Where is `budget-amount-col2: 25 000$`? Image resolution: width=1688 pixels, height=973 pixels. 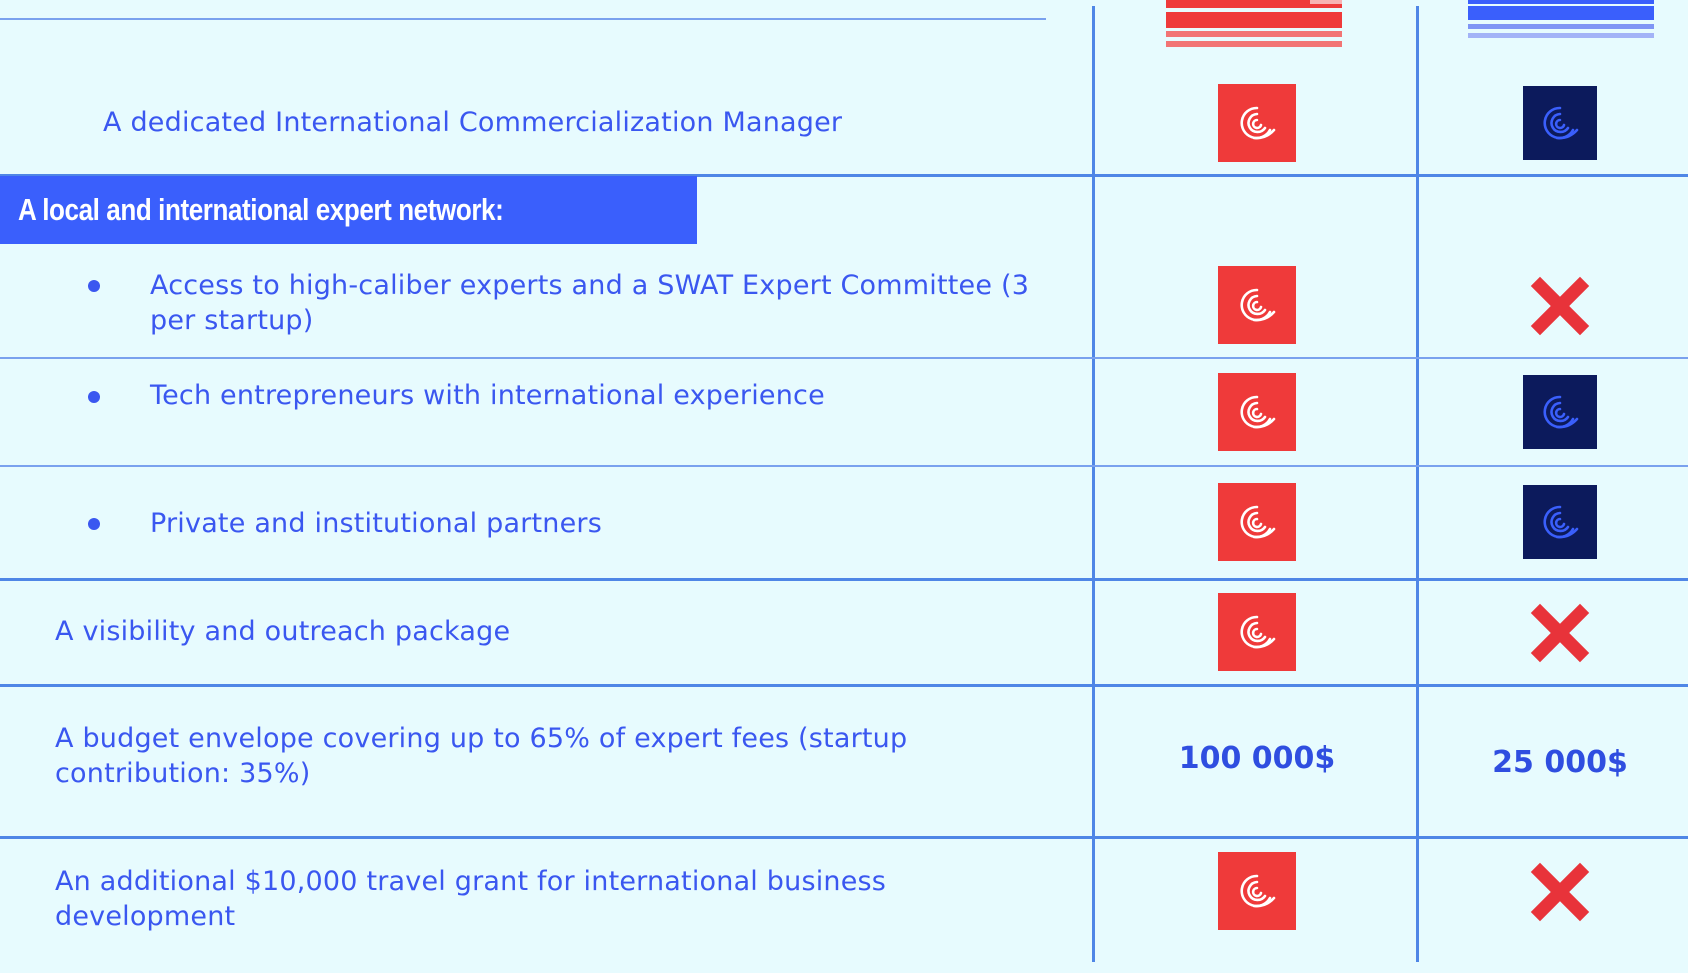
budget-amount-col2: 25 000$ is located at coordinates (1560, 762).